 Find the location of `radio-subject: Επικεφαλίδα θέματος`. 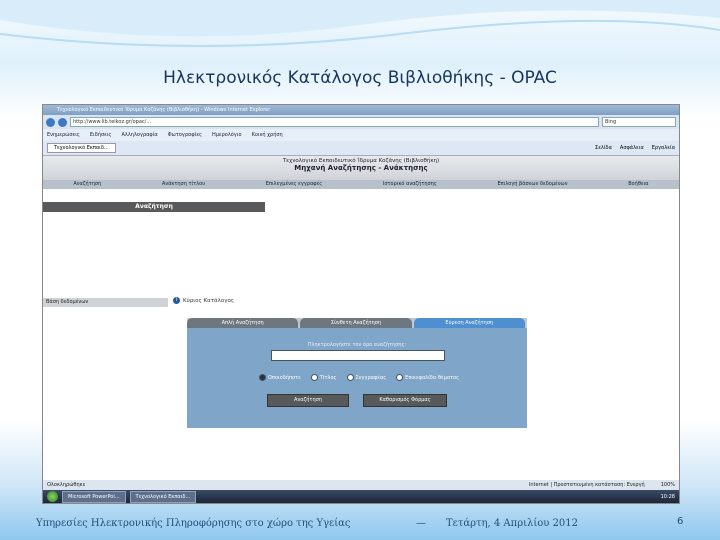

radio-subject: Επικεφαλίδα θέματος is located at coordinates (427, 377).